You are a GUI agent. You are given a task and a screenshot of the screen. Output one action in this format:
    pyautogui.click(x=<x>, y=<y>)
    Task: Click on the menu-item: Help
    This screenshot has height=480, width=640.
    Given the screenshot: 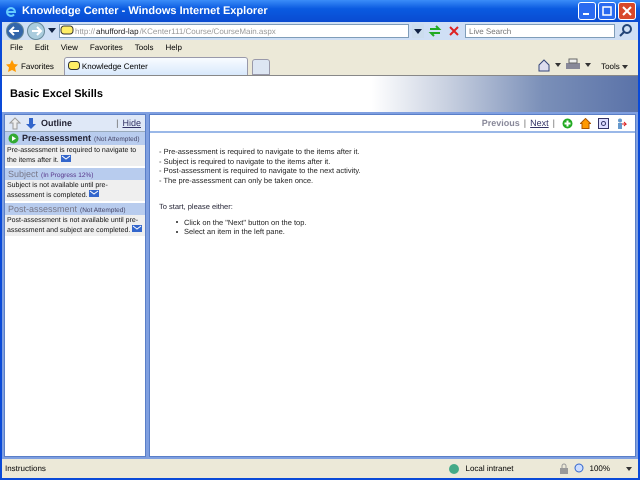 What is the action you would take?
    pyautogui.click(x=173, y=47)
    